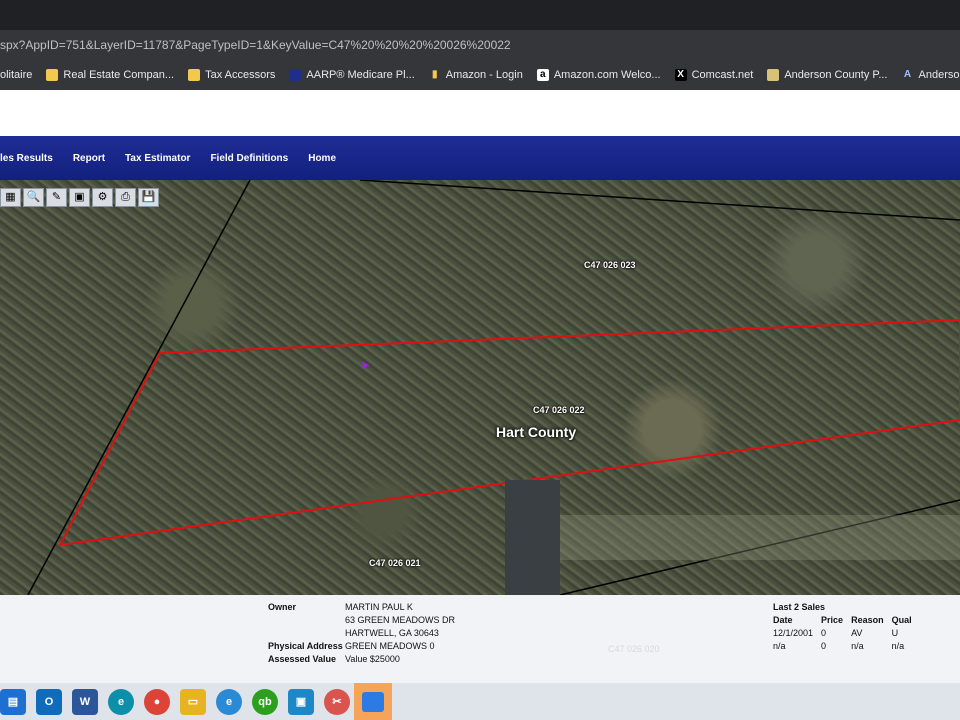 The height and width of the screenshot is (720, 960). I want to click on assessed-value-label: Assessed Value, so click(302, 659).